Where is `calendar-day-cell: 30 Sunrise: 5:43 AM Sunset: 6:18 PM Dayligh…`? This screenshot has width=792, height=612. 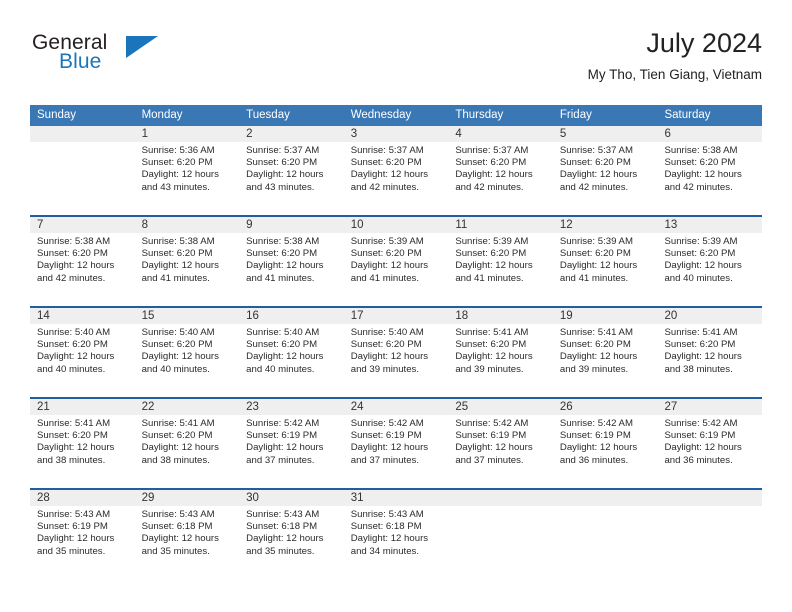 calendar-day-cell: 30 Sunrise: 5:43 AM Sunset: 6:18 PM Dayligh… is located at coordinates (291, 534).